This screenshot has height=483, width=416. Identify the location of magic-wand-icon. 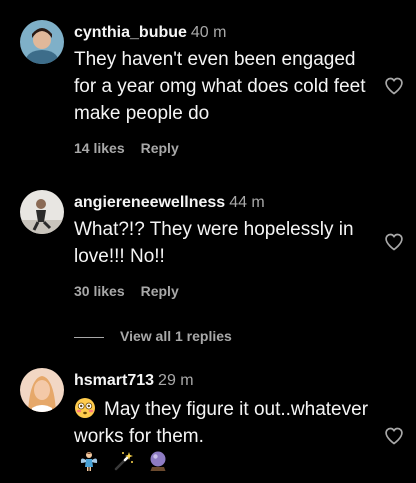
(124, 461).